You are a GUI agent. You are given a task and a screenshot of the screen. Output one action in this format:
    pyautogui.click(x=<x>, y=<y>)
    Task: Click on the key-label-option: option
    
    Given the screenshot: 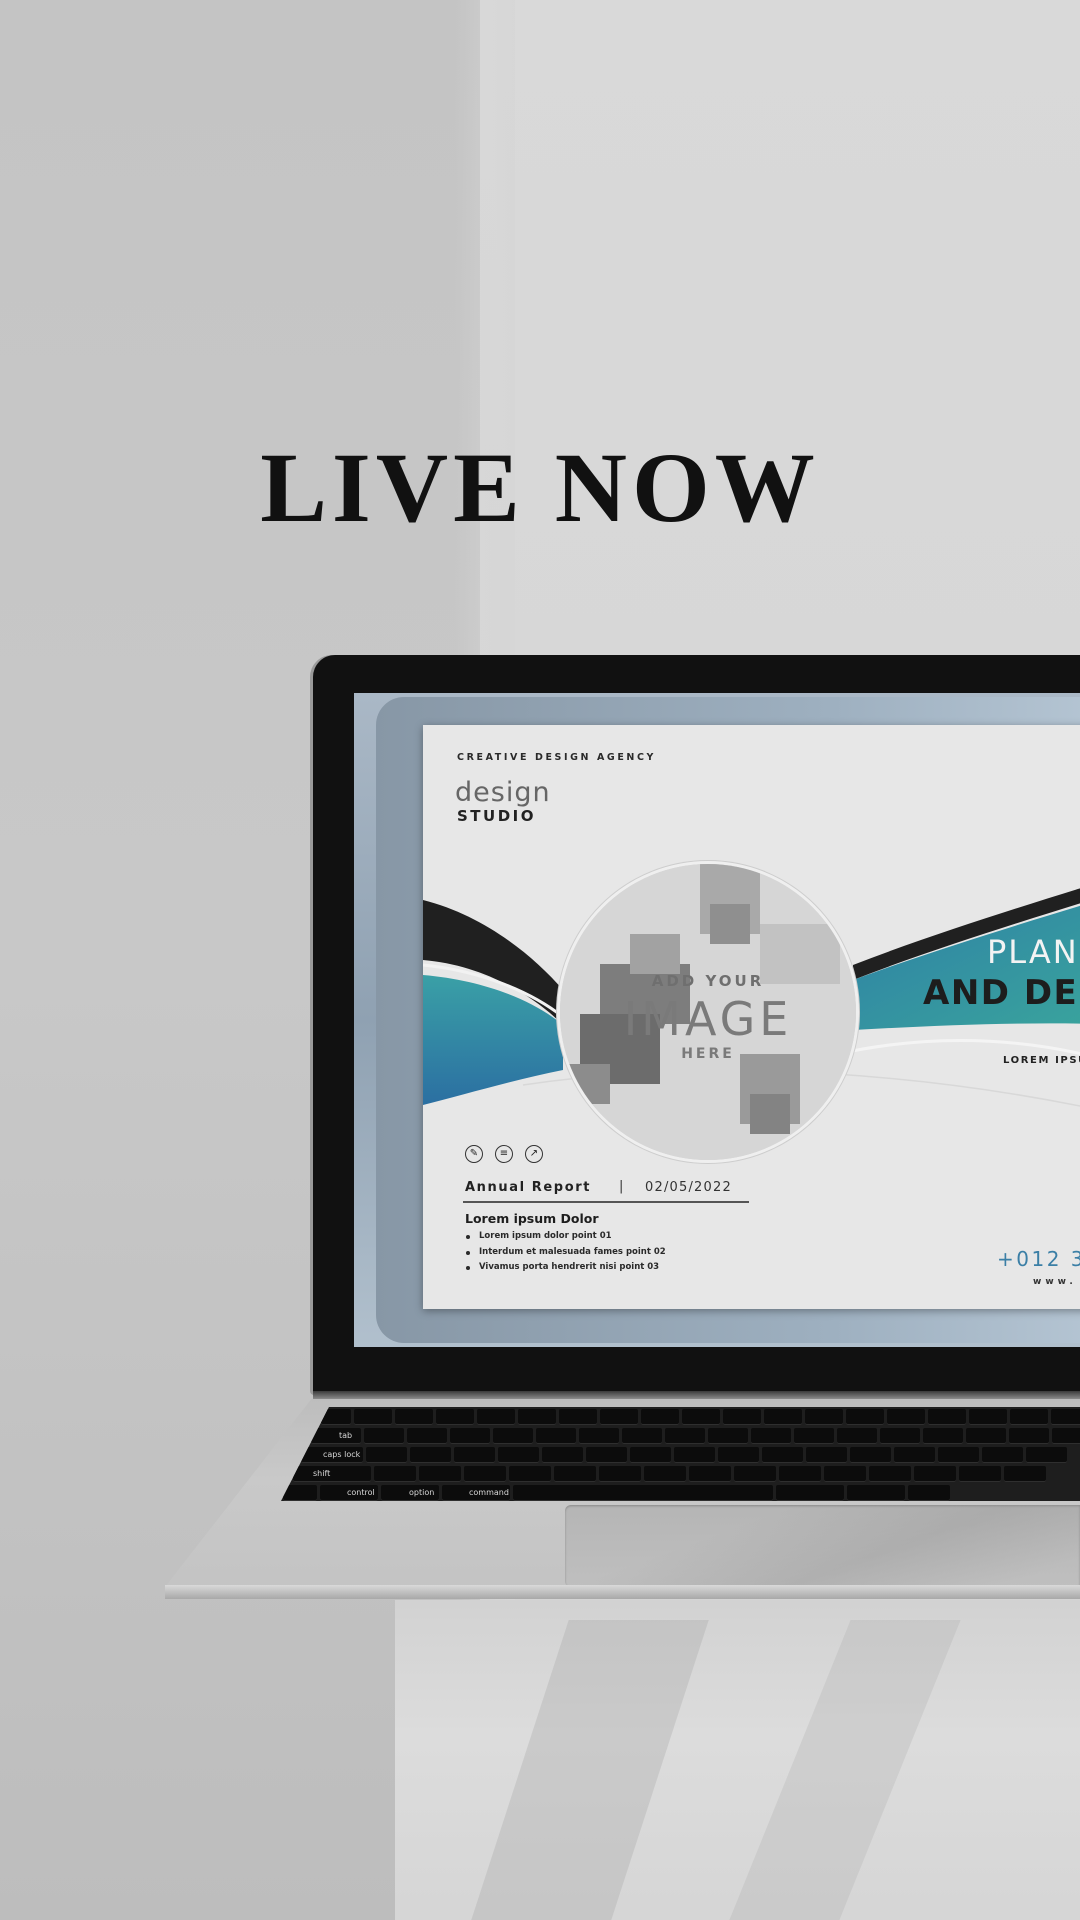 What is the action you would take?
    pyautogui.click(x=422, y=1492)
    